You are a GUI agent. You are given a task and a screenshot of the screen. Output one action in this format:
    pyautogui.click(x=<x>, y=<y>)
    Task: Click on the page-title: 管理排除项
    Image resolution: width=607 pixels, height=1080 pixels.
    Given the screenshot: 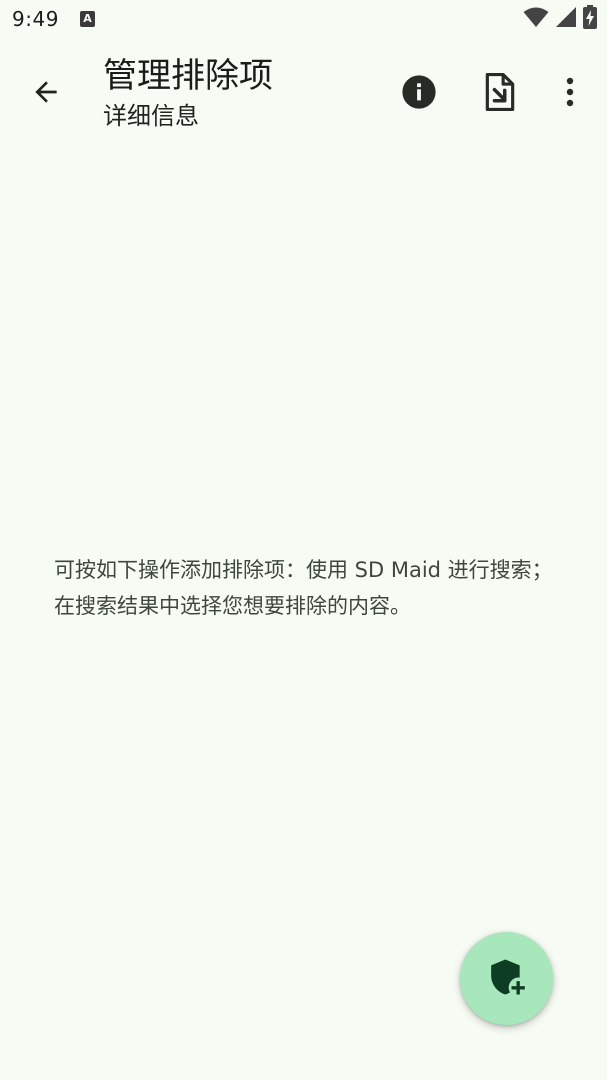 What is the action you would take?
    pyautogui.click(x=188, y=76)
    